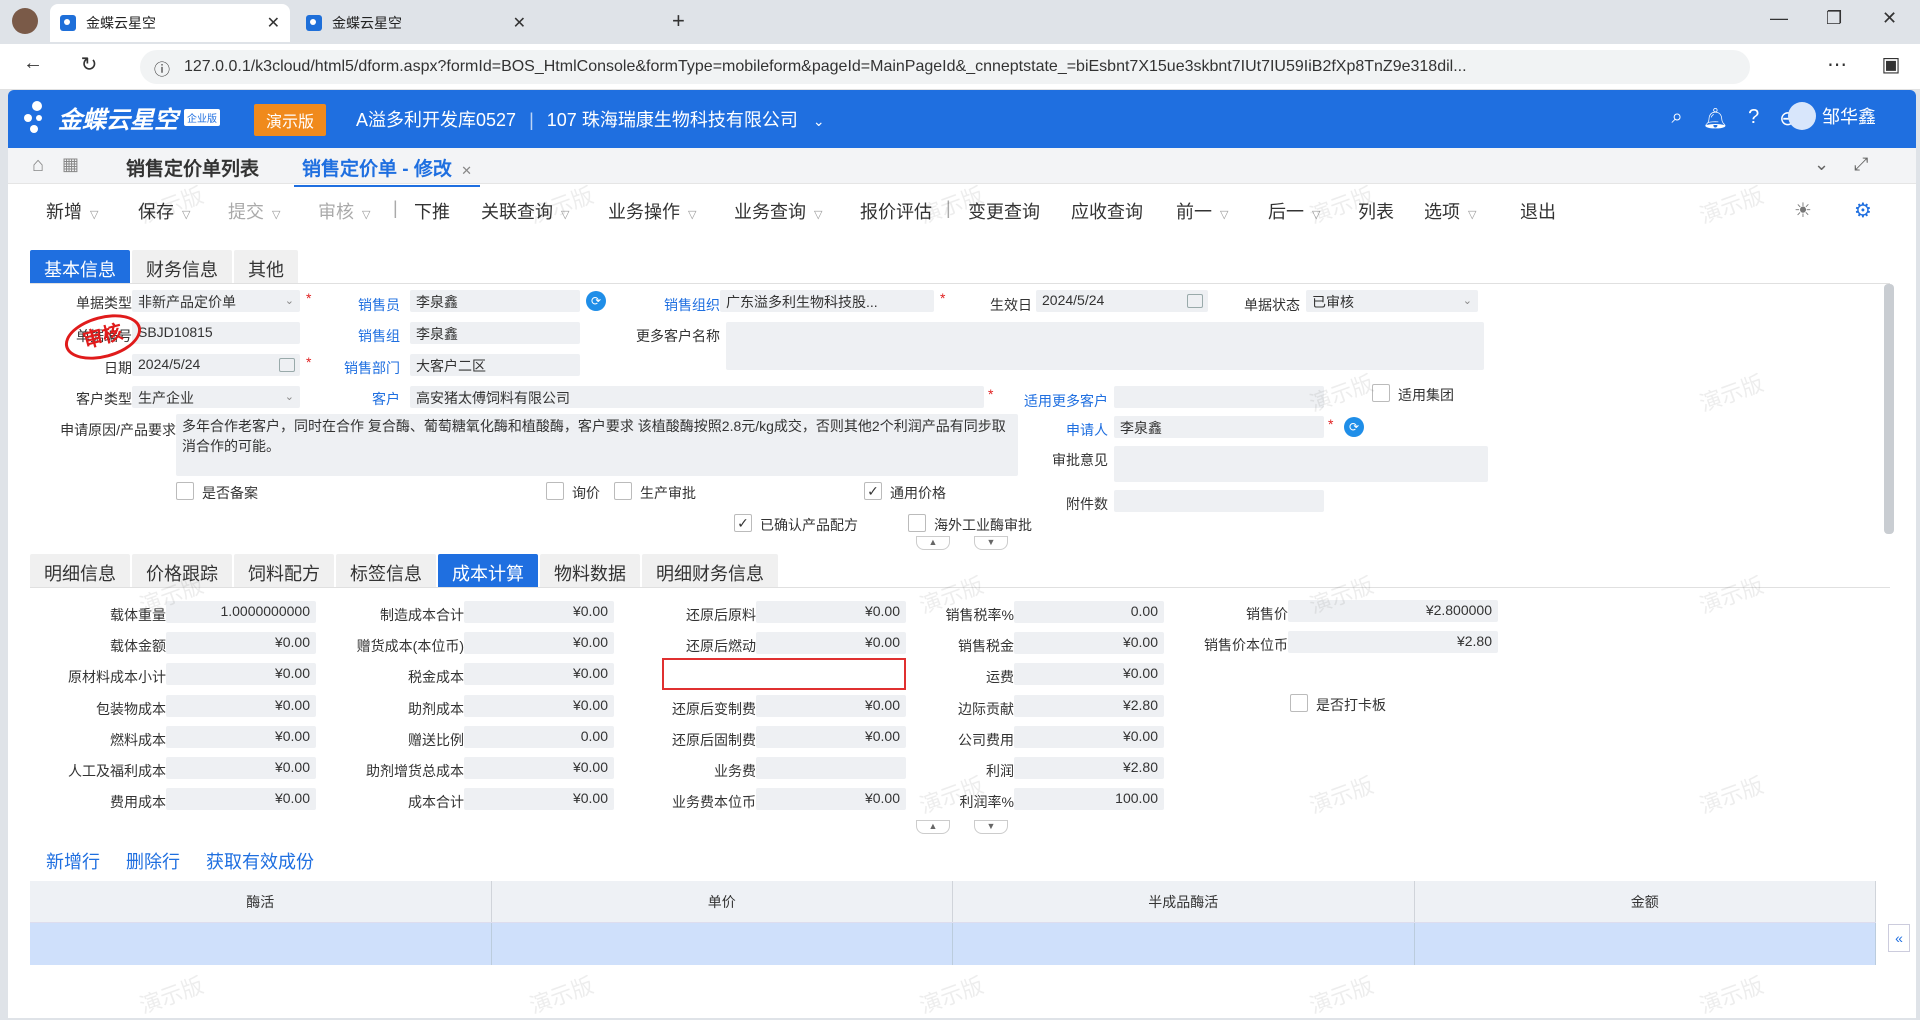  I want to click on effdate-field: 2024/5/24, so click(1122, 301).